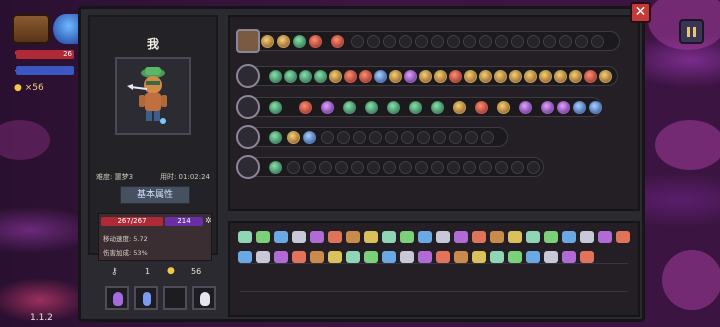 This screenshot has height=327, width=720. I want to click on weapon-orb-icon, so click(66, 29).